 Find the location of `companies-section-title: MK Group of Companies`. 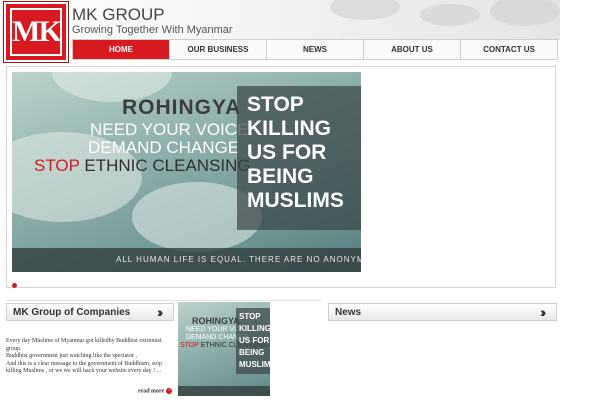

companies-section-title: MK Group of Companies is located at coordinates (72, 312).